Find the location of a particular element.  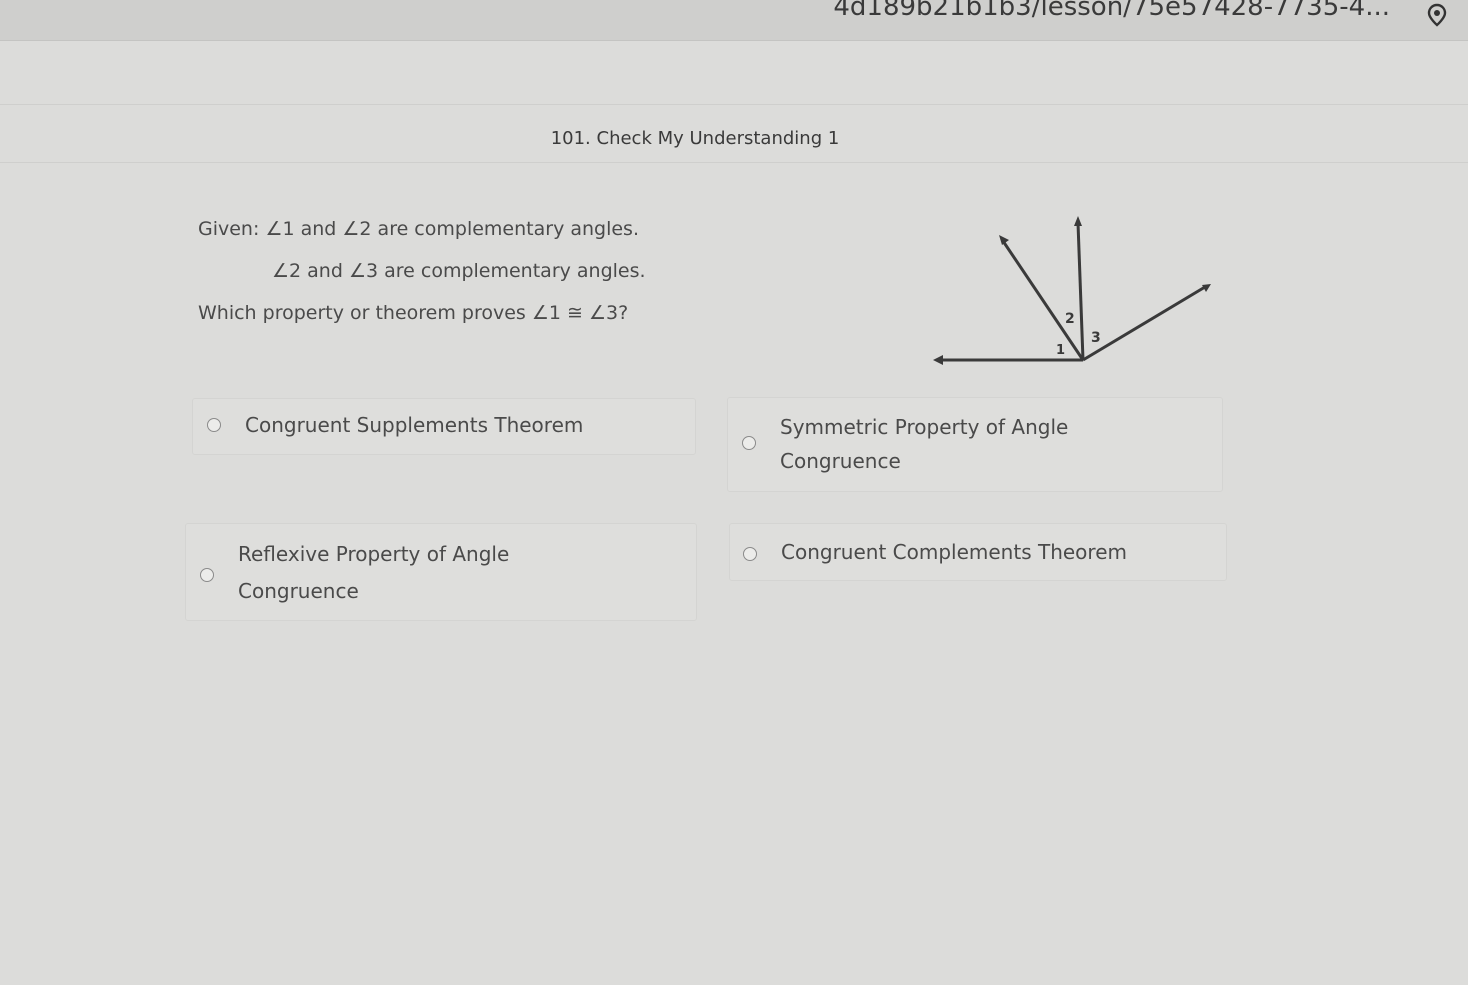

option-label: Congruent Complements Theorem is located at coordinates (954, 552).